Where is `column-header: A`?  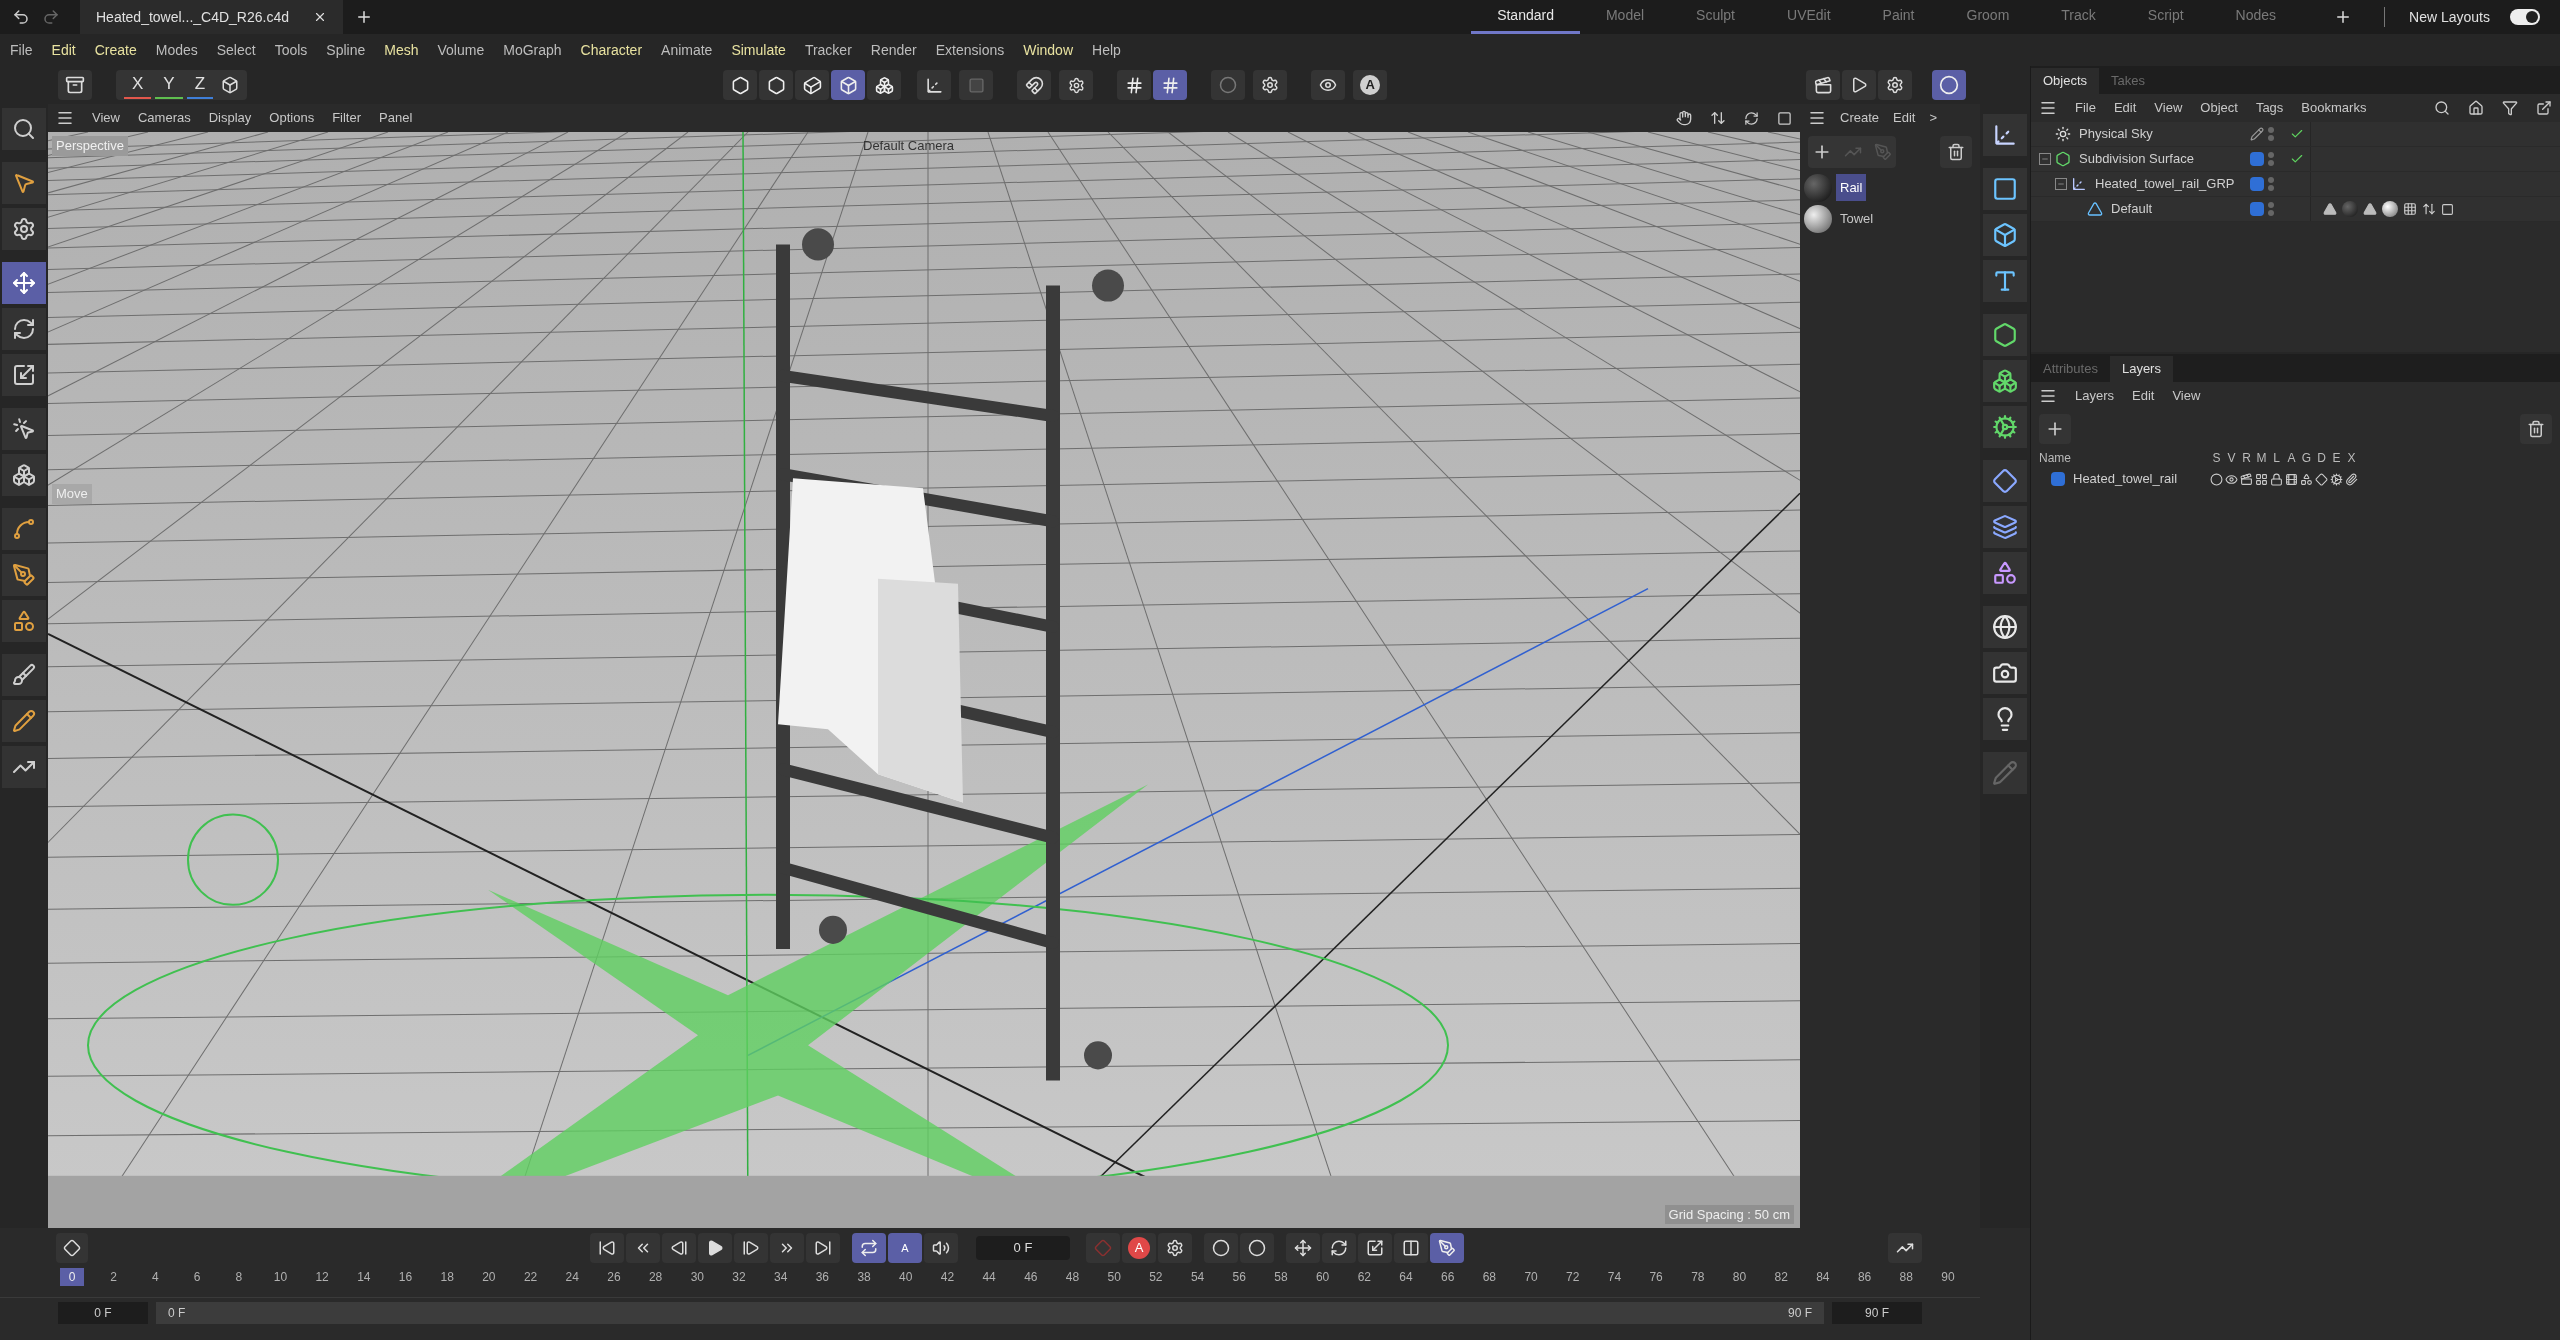 column-header: A is located at coordinates (2291, 458).